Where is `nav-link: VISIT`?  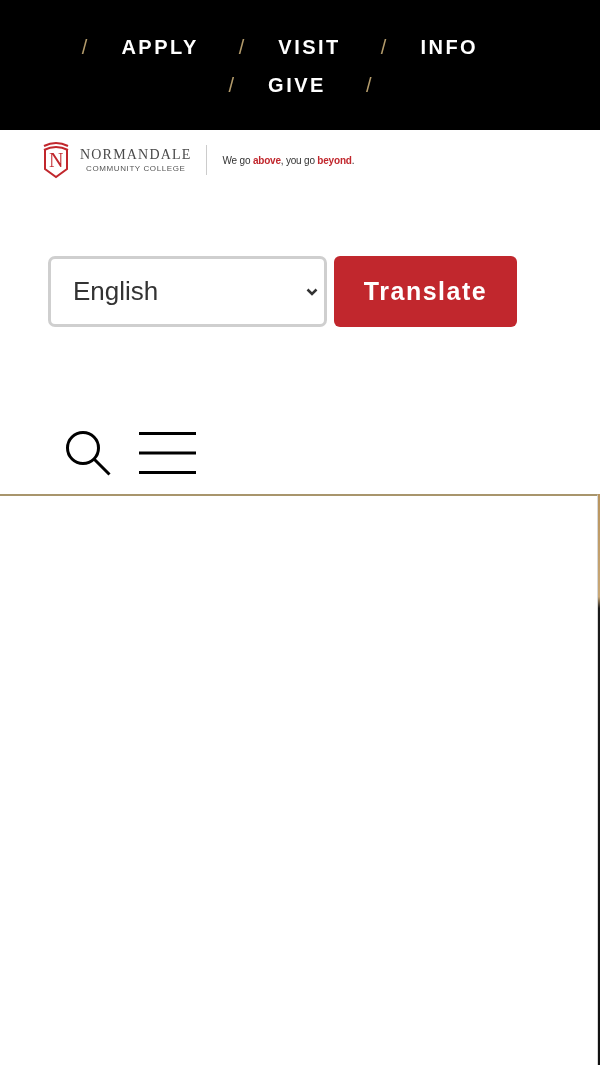 nav-link: VISIT is located at coordinates (309, 47).